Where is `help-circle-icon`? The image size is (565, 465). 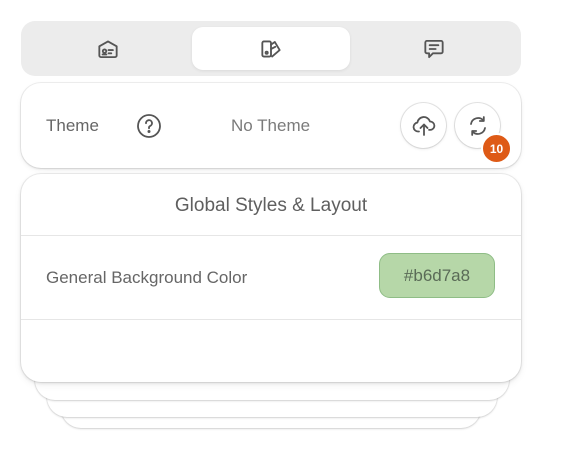
help-circle-icon is located at coordinates (149, 126).